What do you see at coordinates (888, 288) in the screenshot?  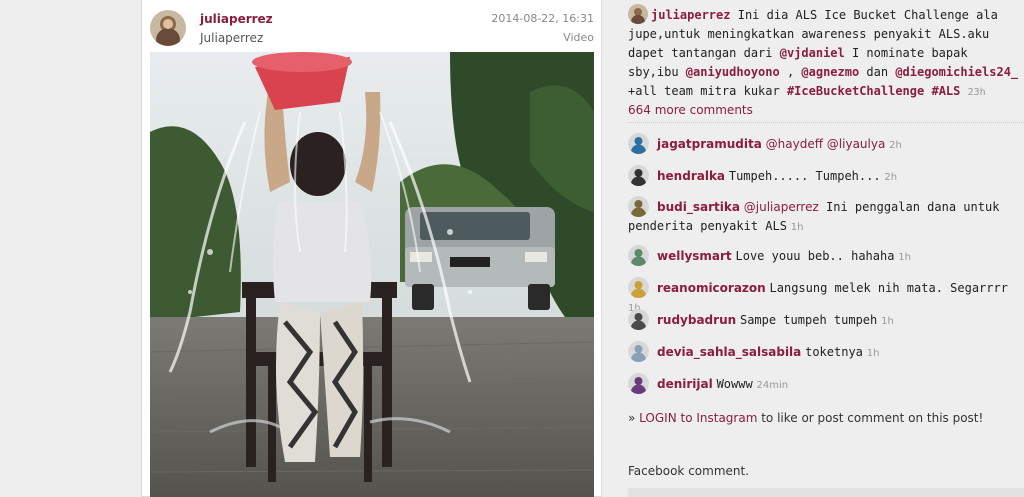 I see `comment-text: Langsung melek nih mata. Segarrrr` at bounding box center [888, 288].